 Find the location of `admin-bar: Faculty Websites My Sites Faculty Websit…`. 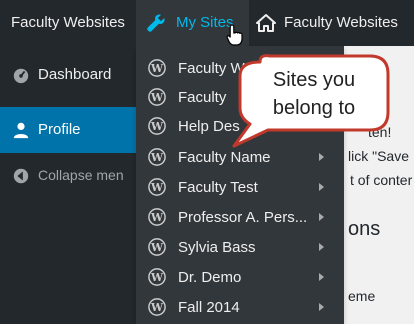

admin-bar: Faculty Websites My Sites Faculty Websit… is located at coordinates (207, 23).